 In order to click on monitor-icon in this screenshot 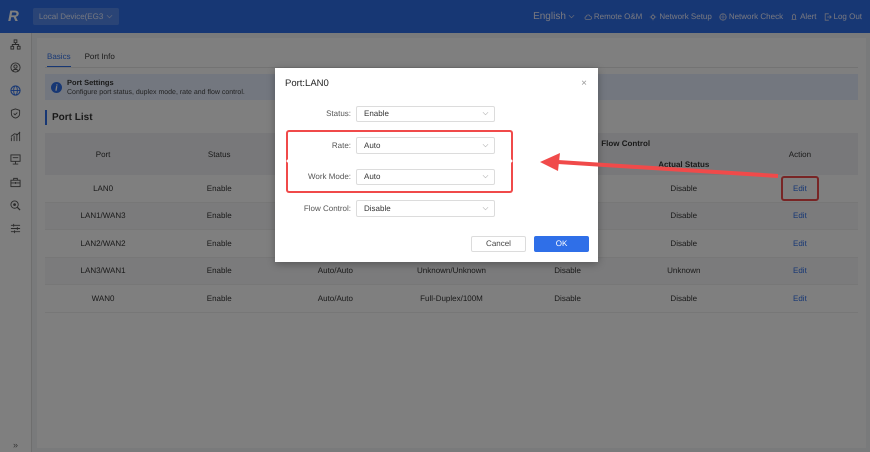, I will do `click(15, 159)`.